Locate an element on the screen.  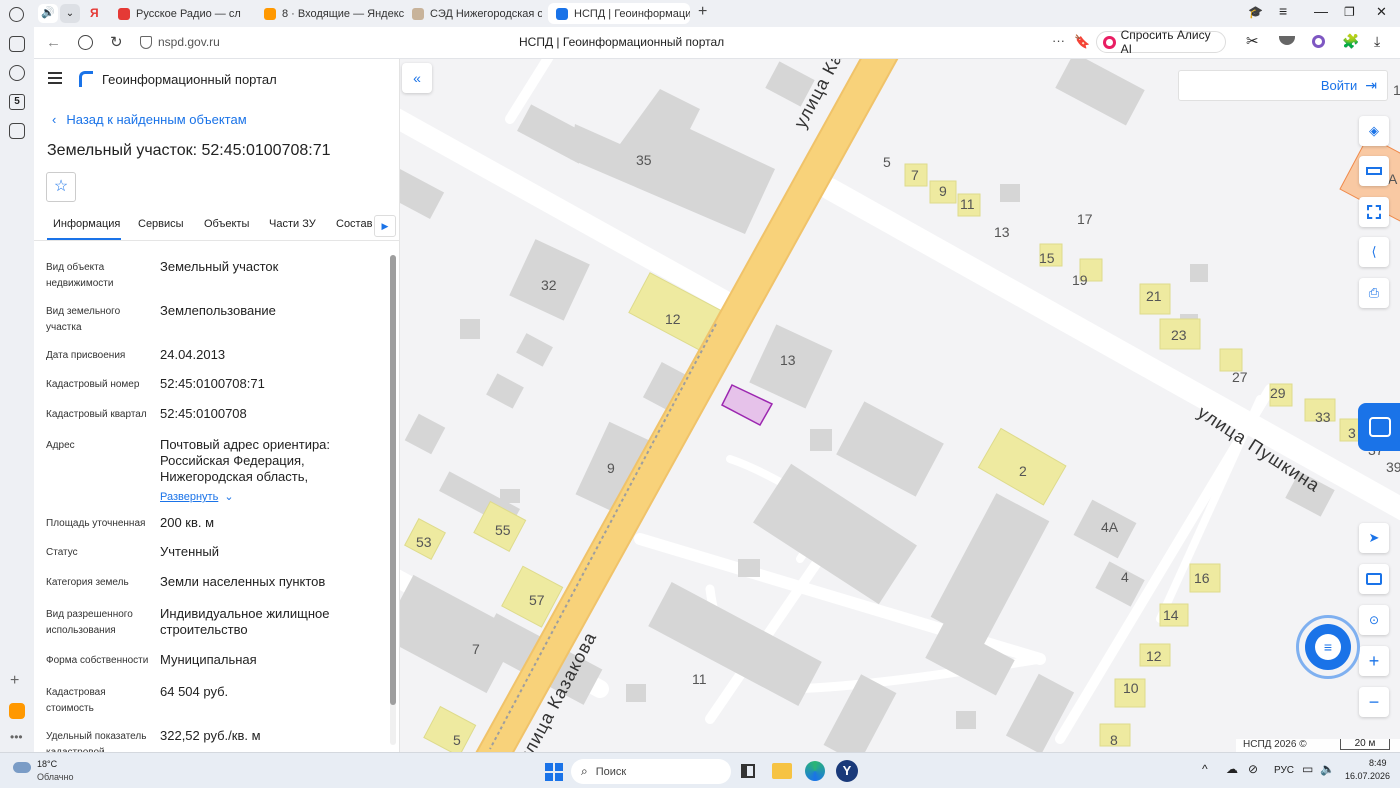
ruler-button is located at coordinates (1374, 171).